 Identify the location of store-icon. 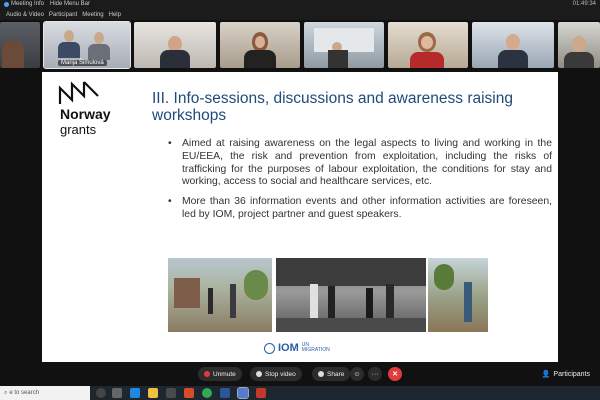
(171, 393).